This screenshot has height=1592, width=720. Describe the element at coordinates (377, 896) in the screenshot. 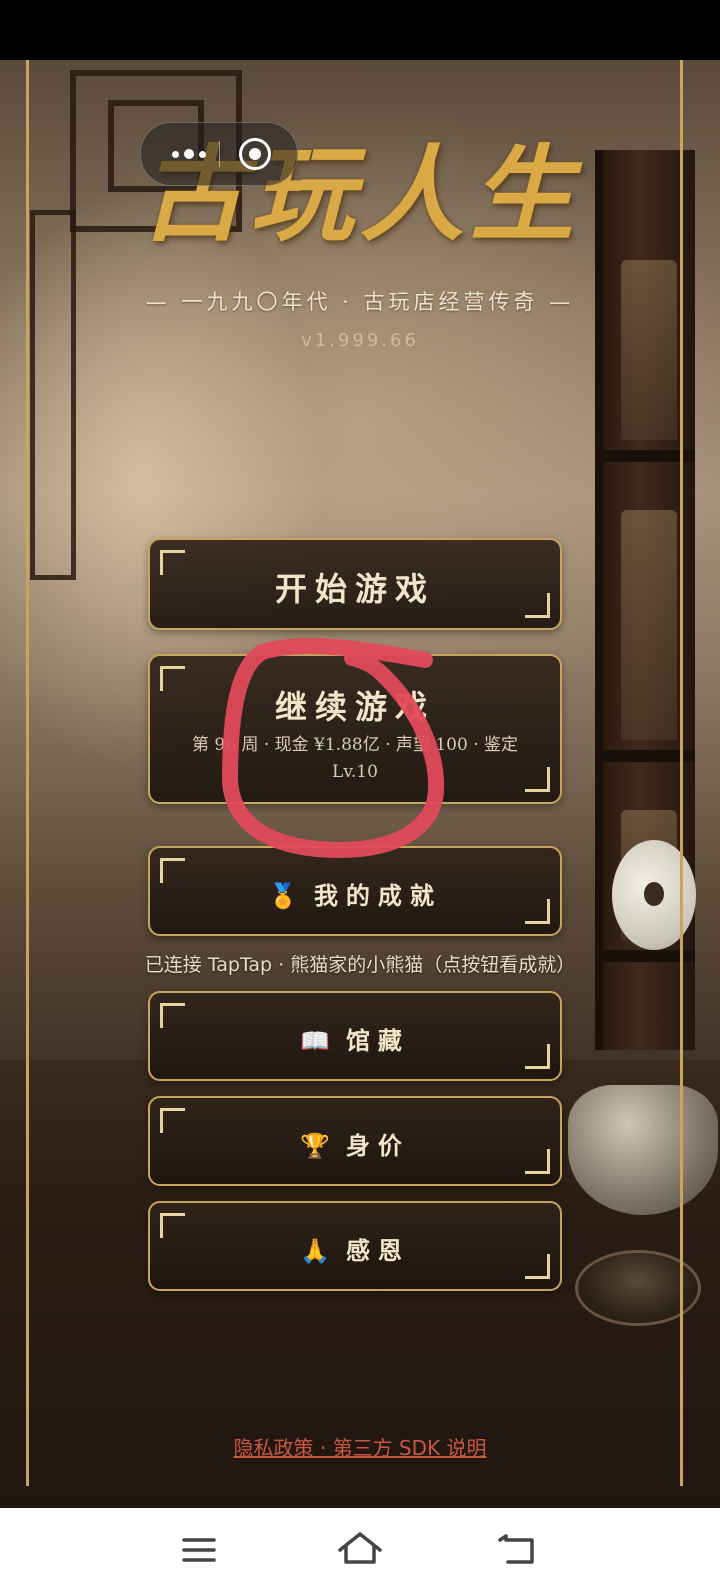

I see `achievements-label: 我的成就` at that location.